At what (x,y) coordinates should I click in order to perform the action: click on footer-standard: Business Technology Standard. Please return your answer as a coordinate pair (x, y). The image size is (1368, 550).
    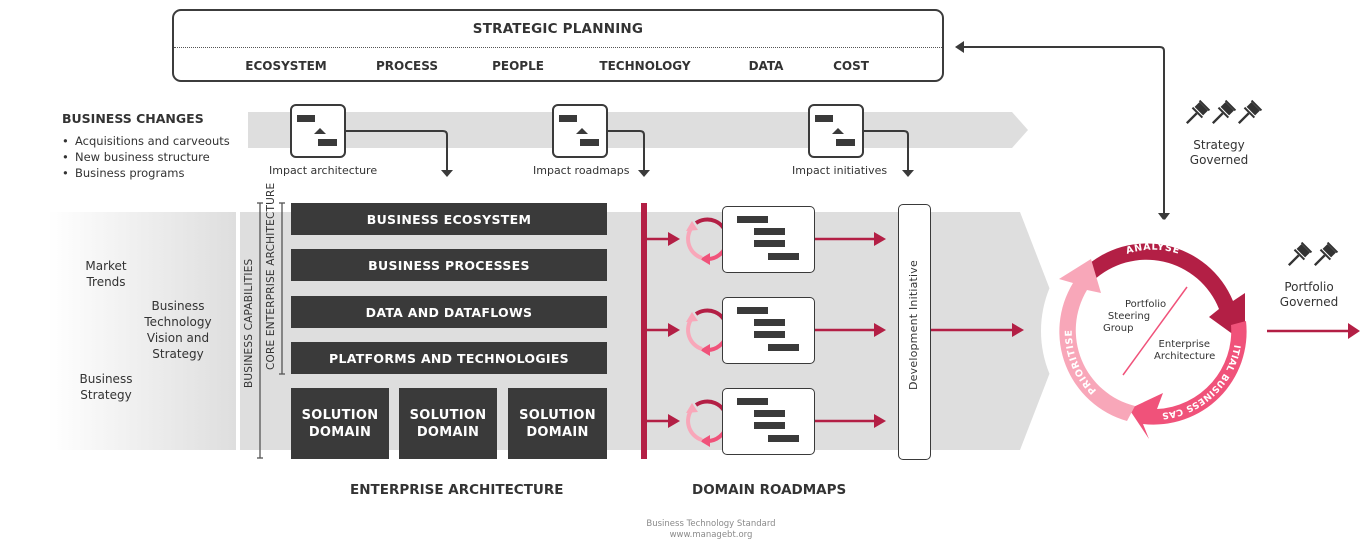
    Looking at the image, I should click on (711, 524).